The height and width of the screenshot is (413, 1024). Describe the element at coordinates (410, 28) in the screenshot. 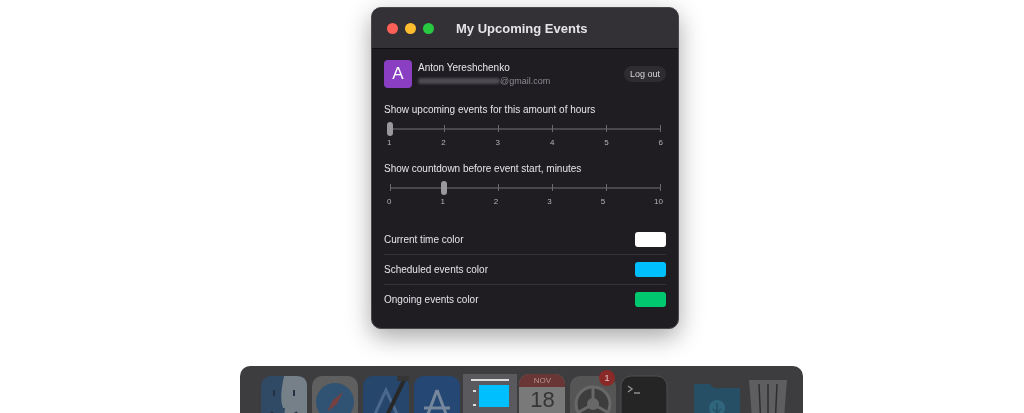

I see `minimize-button` at that location.